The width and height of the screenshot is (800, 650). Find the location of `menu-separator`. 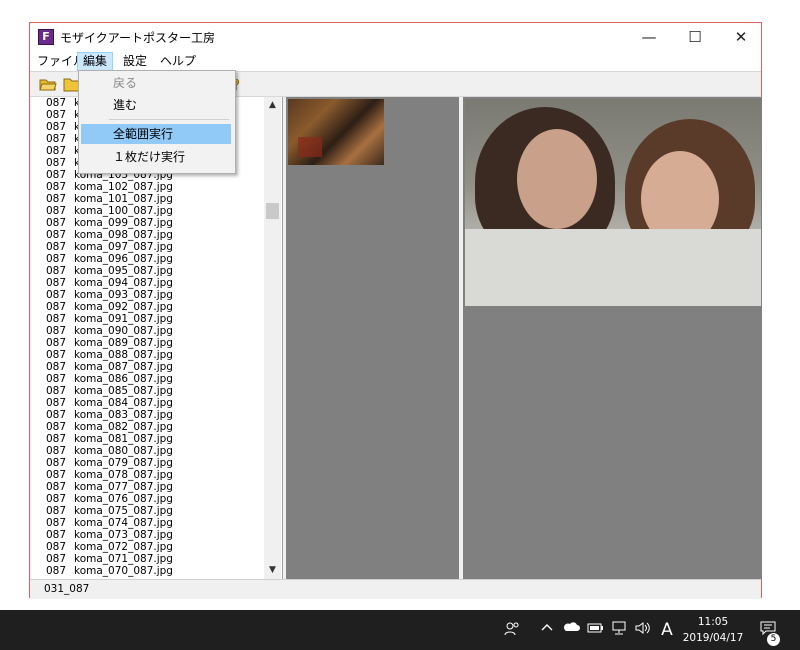

menu-separator is located at coordinates (169, 119).